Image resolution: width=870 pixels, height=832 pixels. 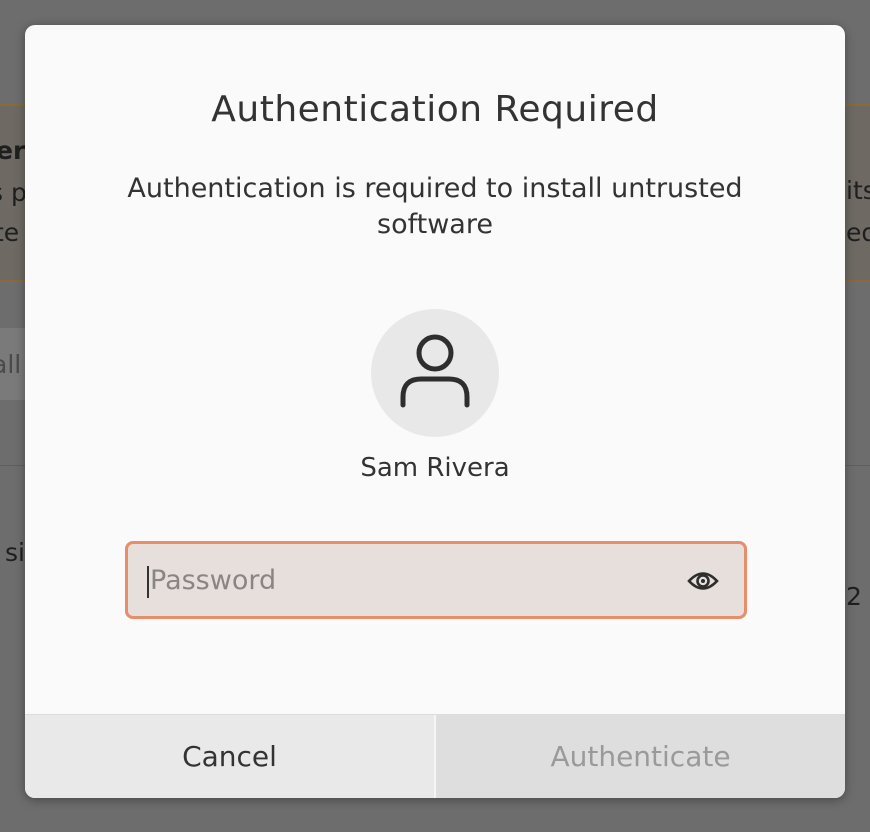 What do you see at coordinates (640, 756) in the screenshot?
I see `authenticate-button: Authenticate` at bounding box center [640, 756].